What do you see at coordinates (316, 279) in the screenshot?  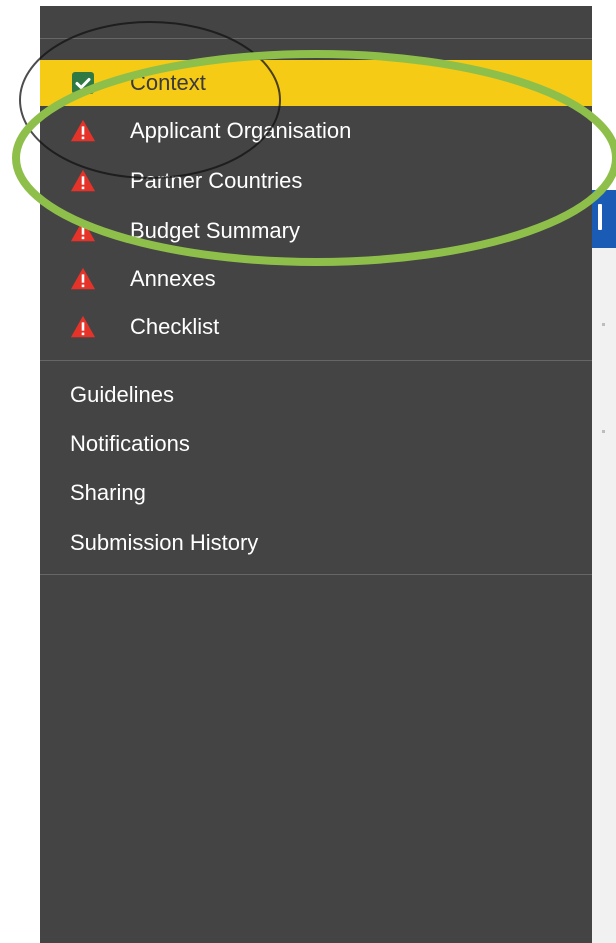 I see `sidebar-item-annexes: Annexes` at bounding box center [316, 279].